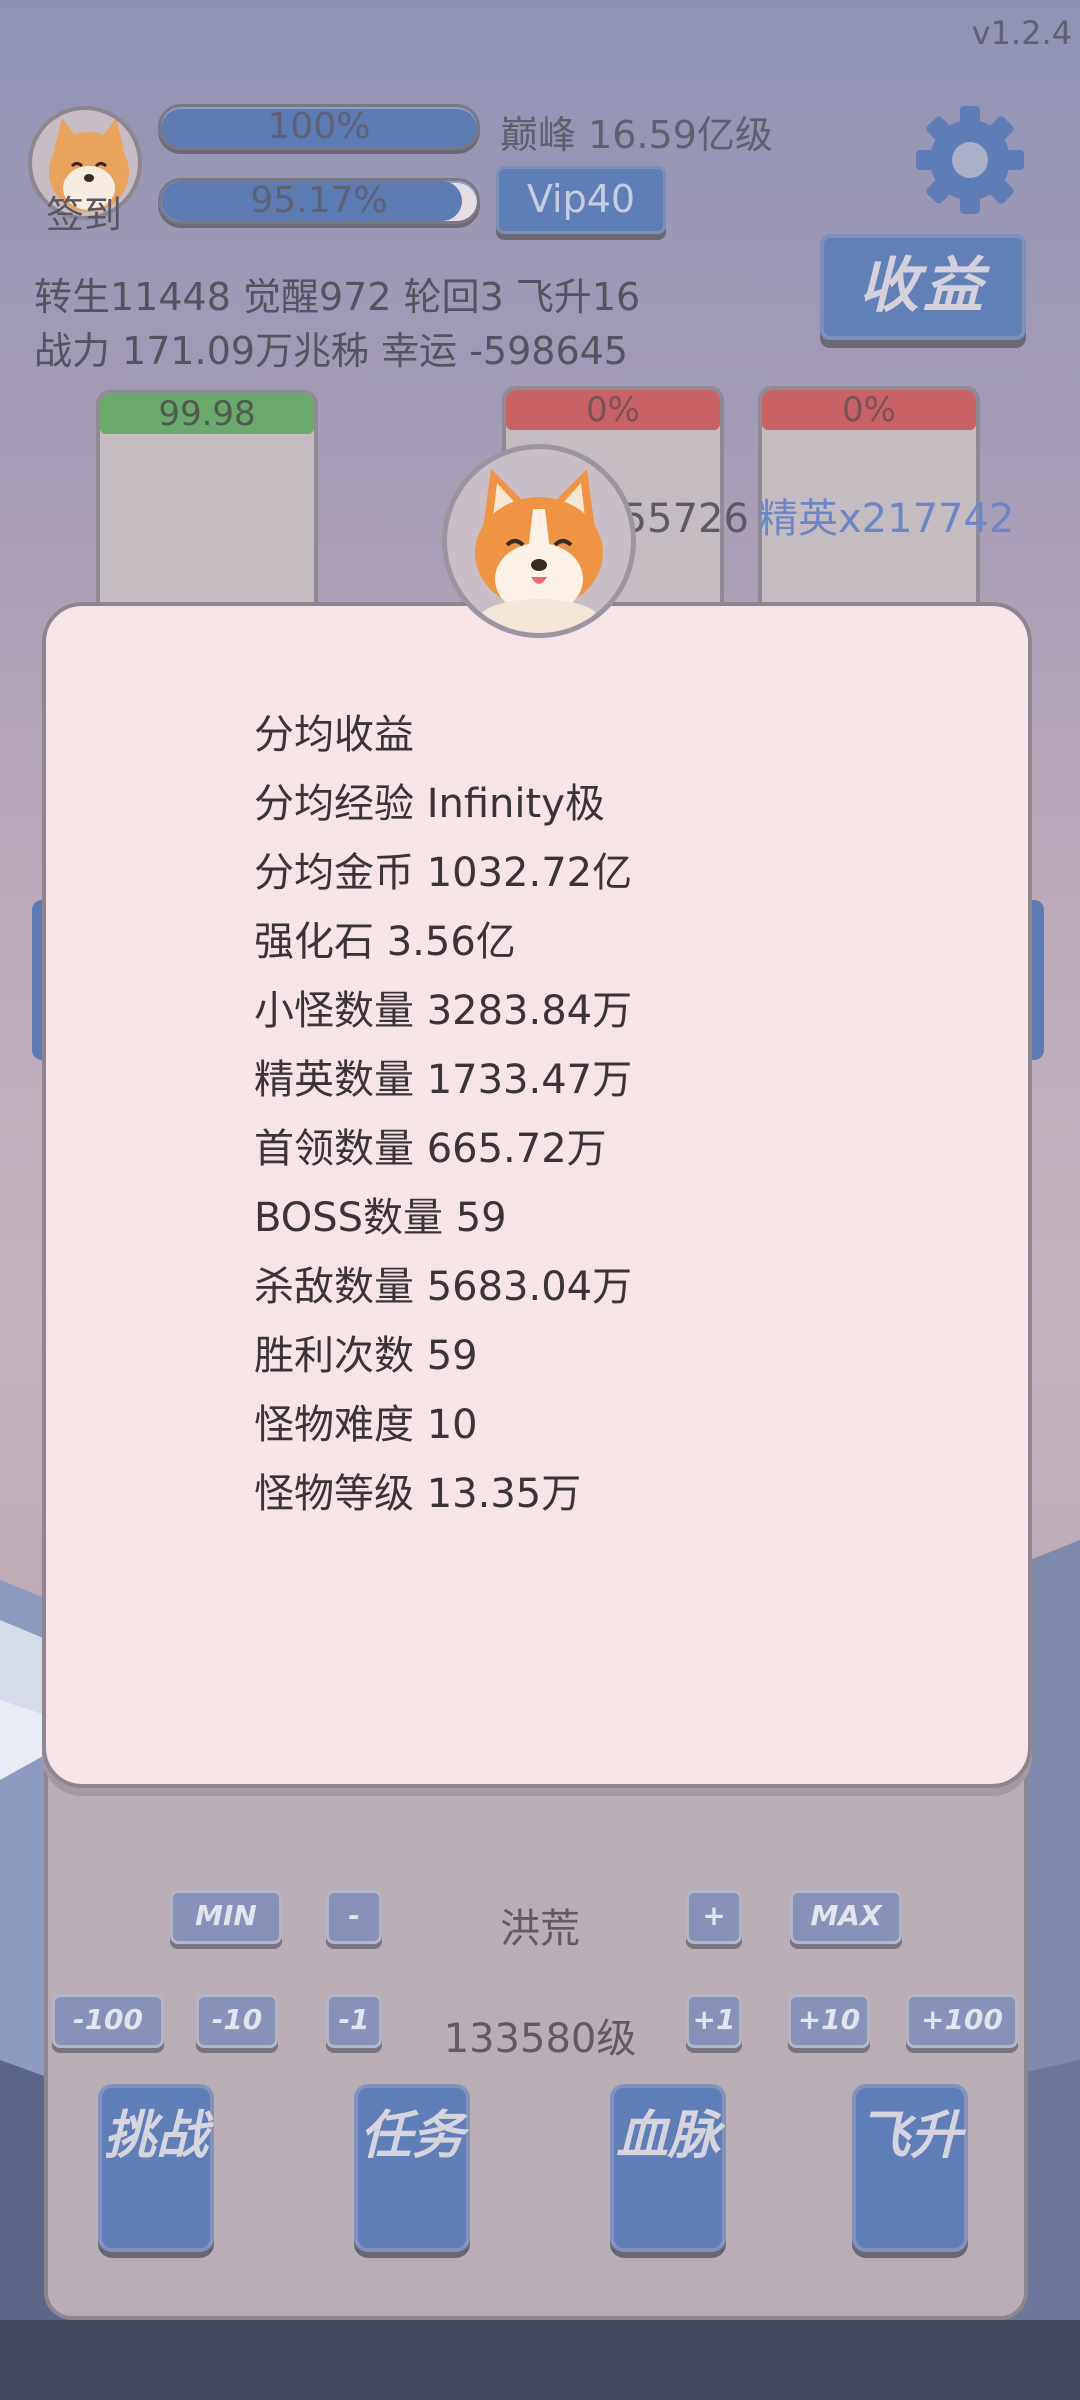  I want to click on income-button: 收益, so click(923, 287).